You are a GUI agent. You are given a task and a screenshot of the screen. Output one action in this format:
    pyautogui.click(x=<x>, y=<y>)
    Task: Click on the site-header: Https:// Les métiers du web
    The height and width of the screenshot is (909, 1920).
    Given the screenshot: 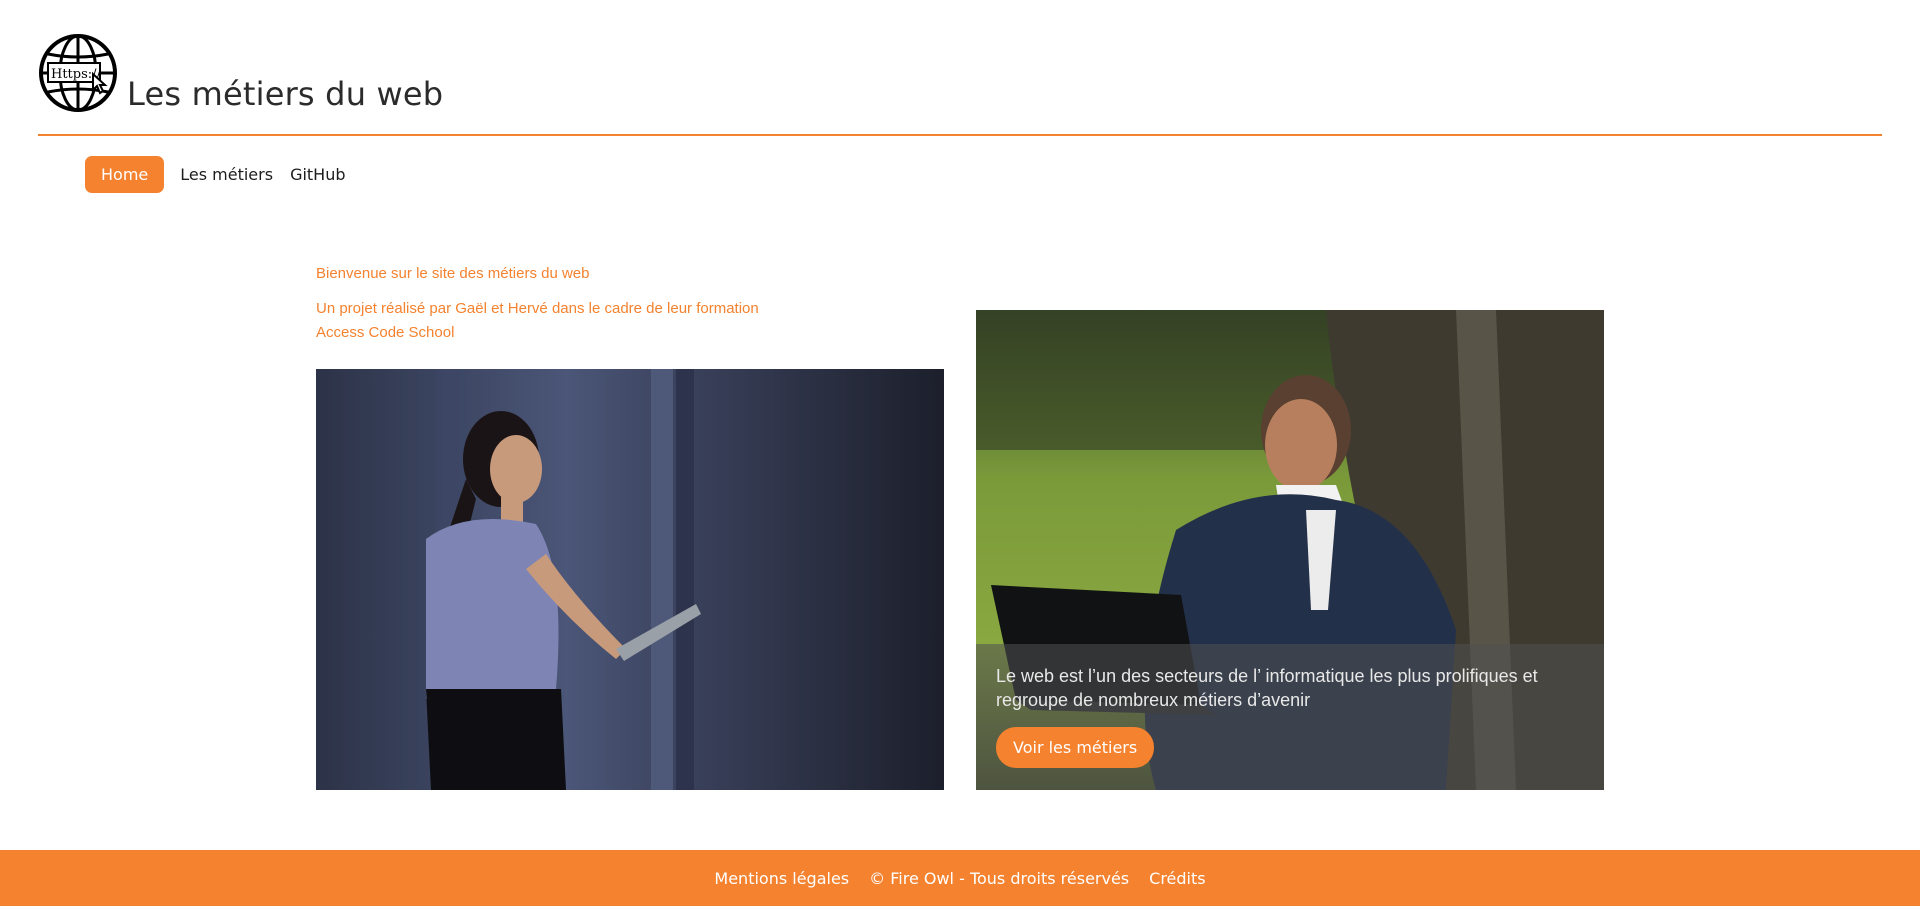 What is the action you would take?
    pyautogui.click(x=960, y=85)
    